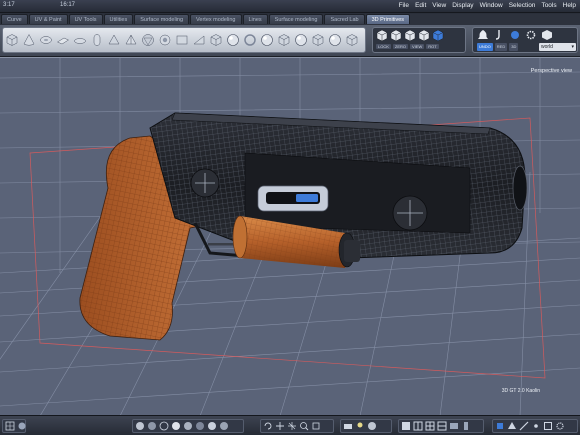 This screenshot has width=580, height=435. I want to click on tab-surface-modeling: Surface modeling, so click(162, 19).